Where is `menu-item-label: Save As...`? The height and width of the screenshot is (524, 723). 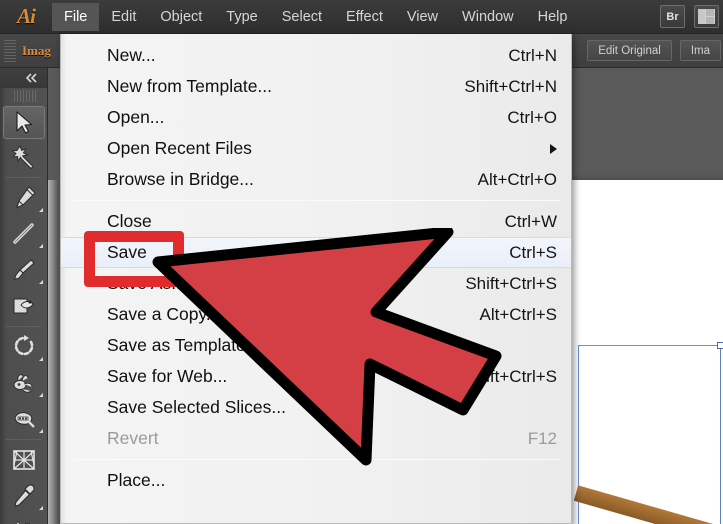 menu-item-label: Save As... is located at coordinates (146, 283).